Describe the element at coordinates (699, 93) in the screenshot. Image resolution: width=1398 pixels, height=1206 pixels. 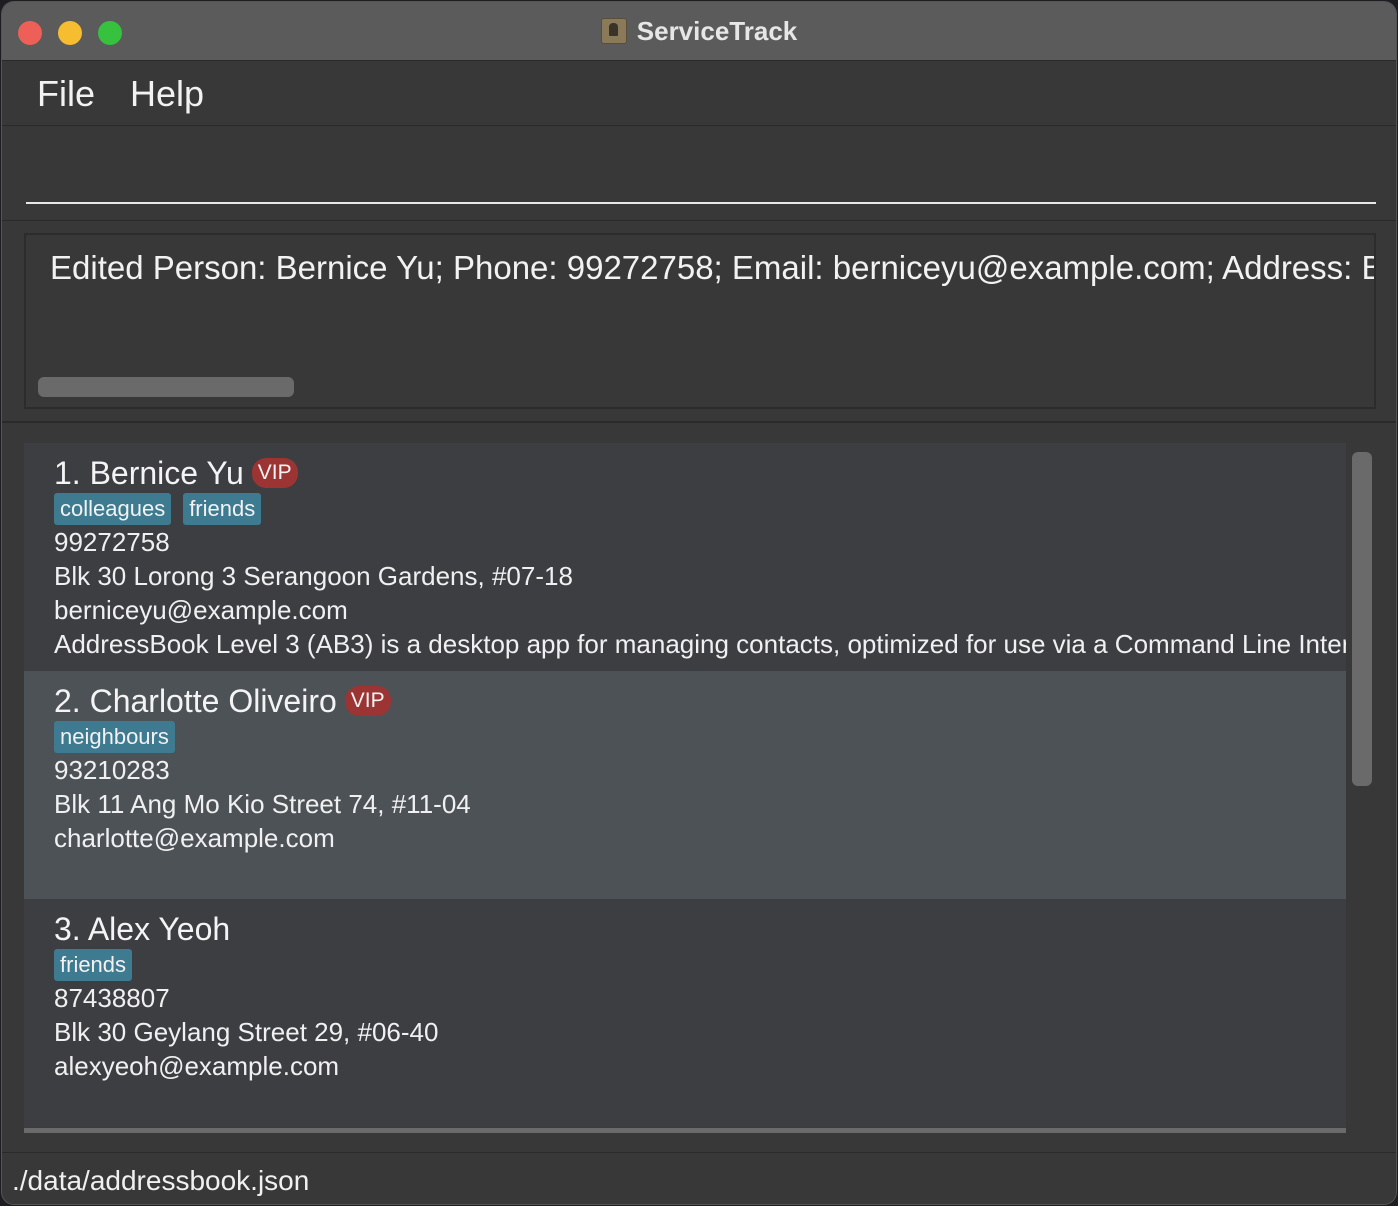
I see `menu-bar: File Help` at that location.